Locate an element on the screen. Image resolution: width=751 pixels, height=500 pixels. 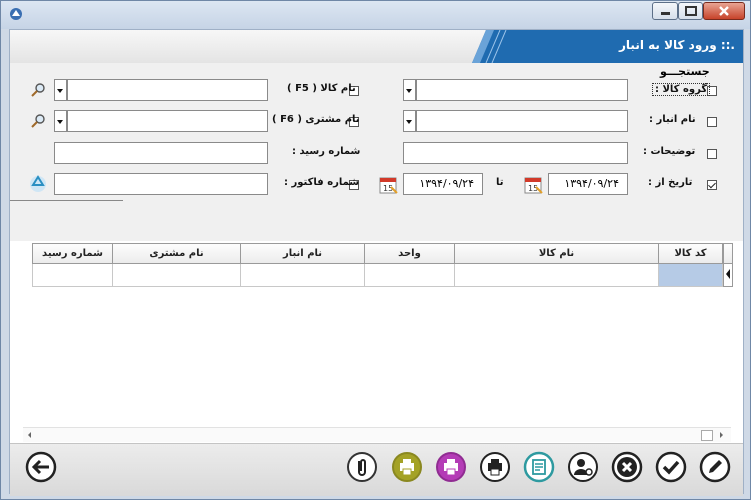
print-olive-button is located at coordinates (407, 467).